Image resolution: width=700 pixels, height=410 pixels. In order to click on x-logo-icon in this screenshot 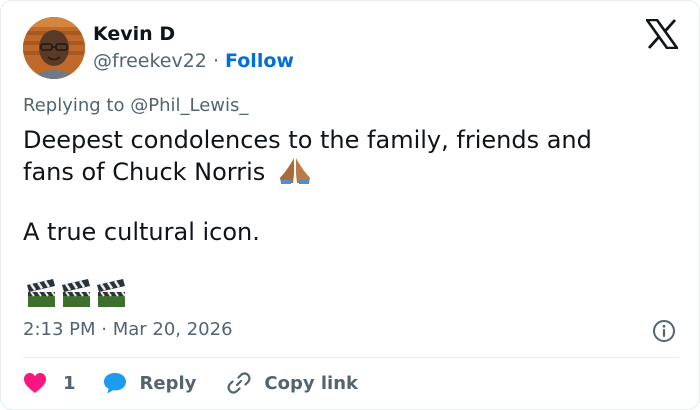, I will do `click(662, 34)`.